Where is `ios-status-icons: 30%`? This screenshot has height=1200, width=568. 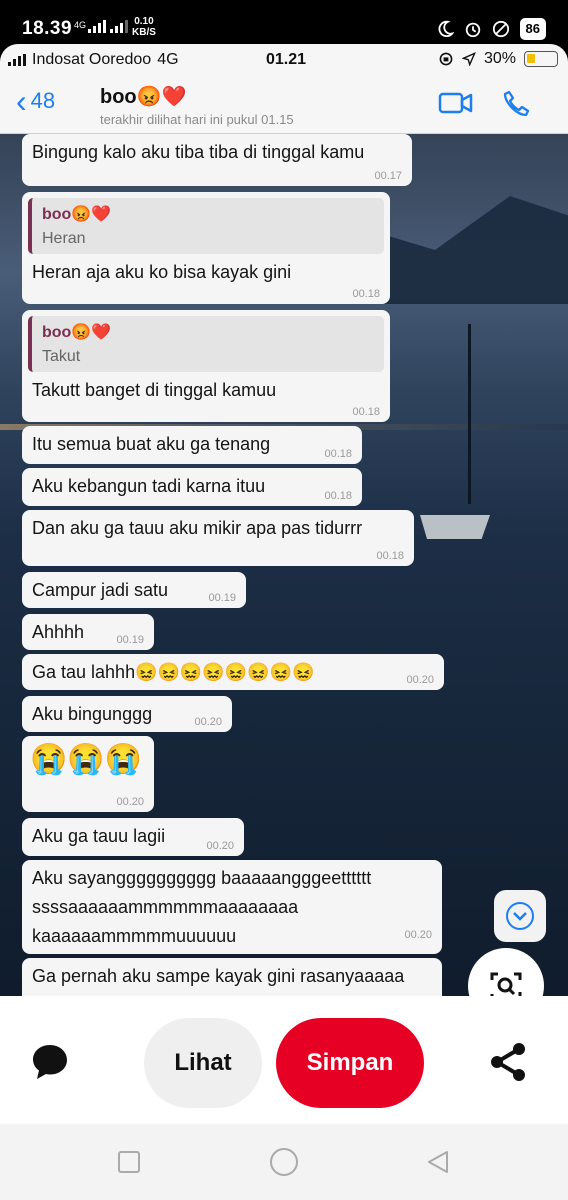 ios-status-icons: 30% is located at coordinates (498, 59).